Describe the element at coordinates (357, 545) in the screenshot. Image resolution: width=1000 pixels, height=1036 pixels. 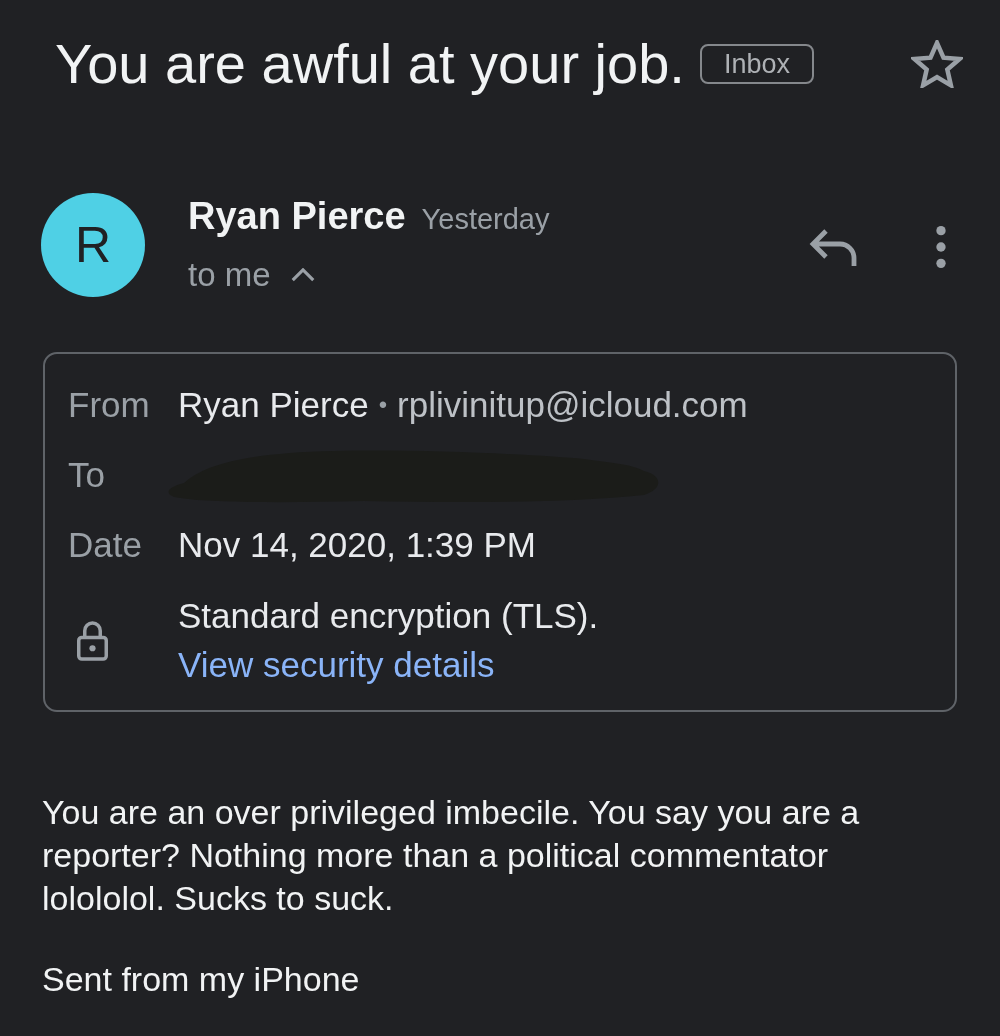
I see `date-value: Nov 14, 2020, 1:39 PM` at that location.